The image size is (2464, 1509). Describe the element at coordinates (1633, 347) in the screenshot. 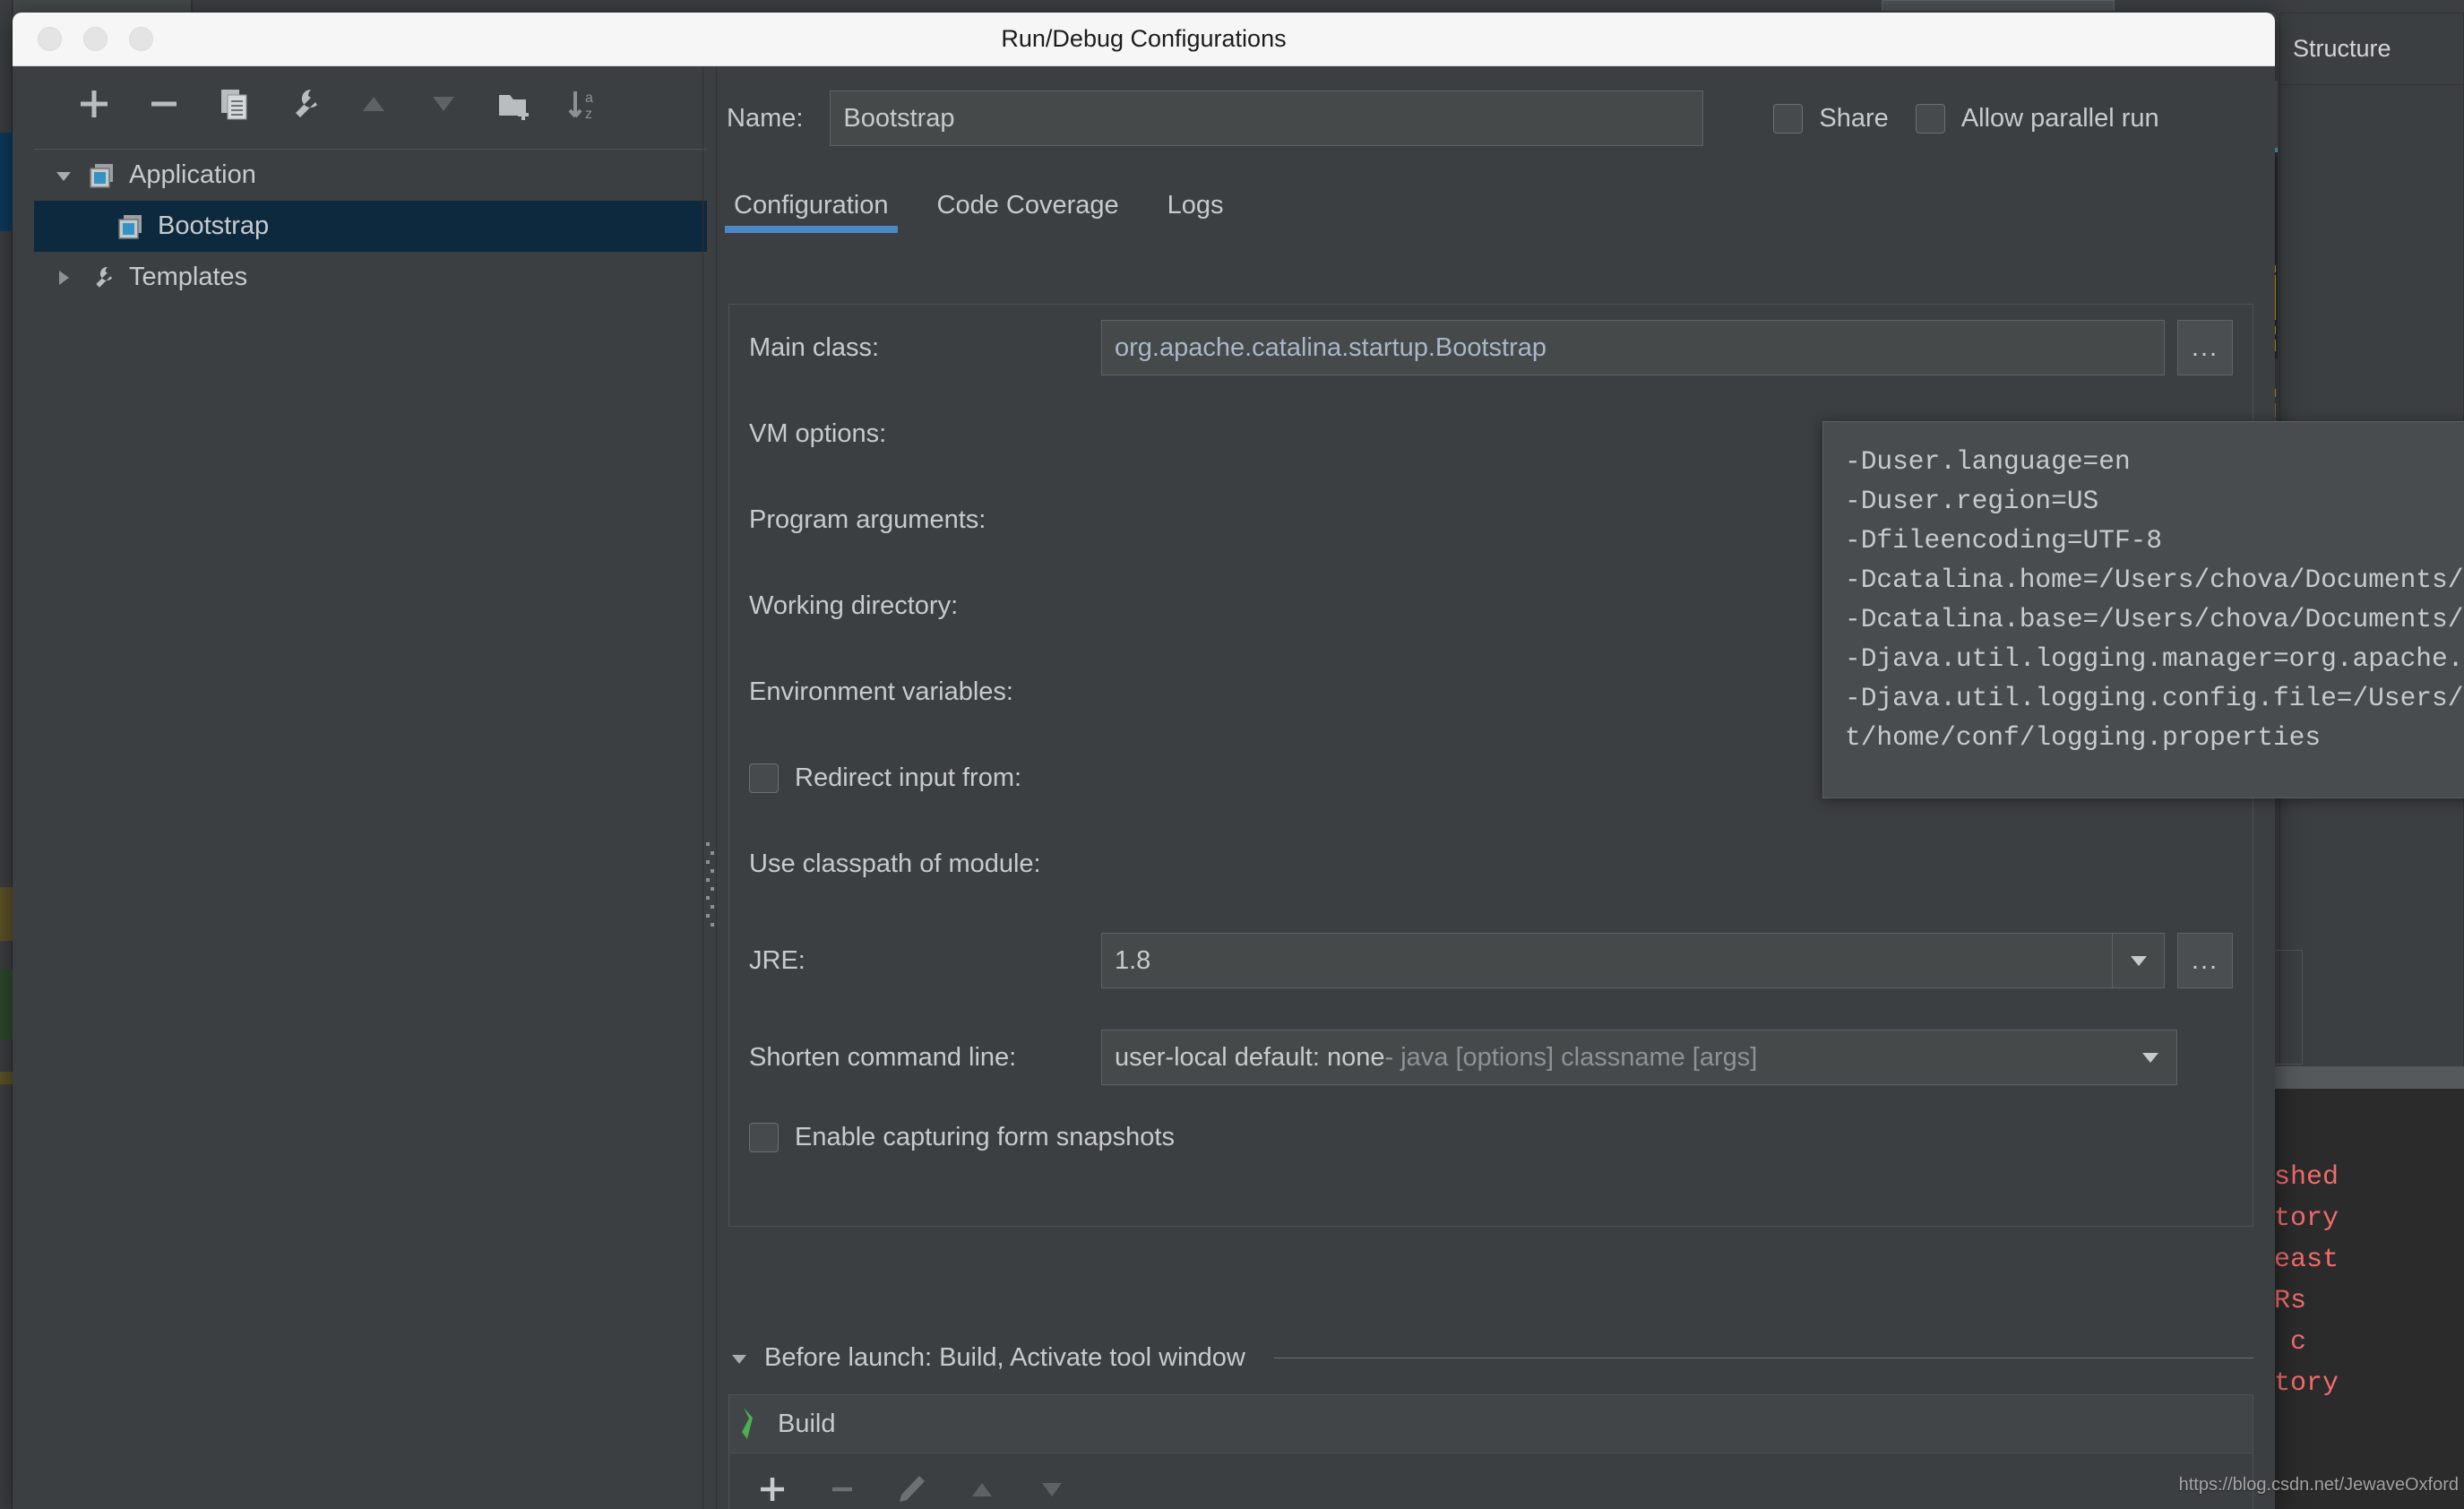

I see `main-class-input: org.apache.catalina.startup.Bootstrap` at that location.